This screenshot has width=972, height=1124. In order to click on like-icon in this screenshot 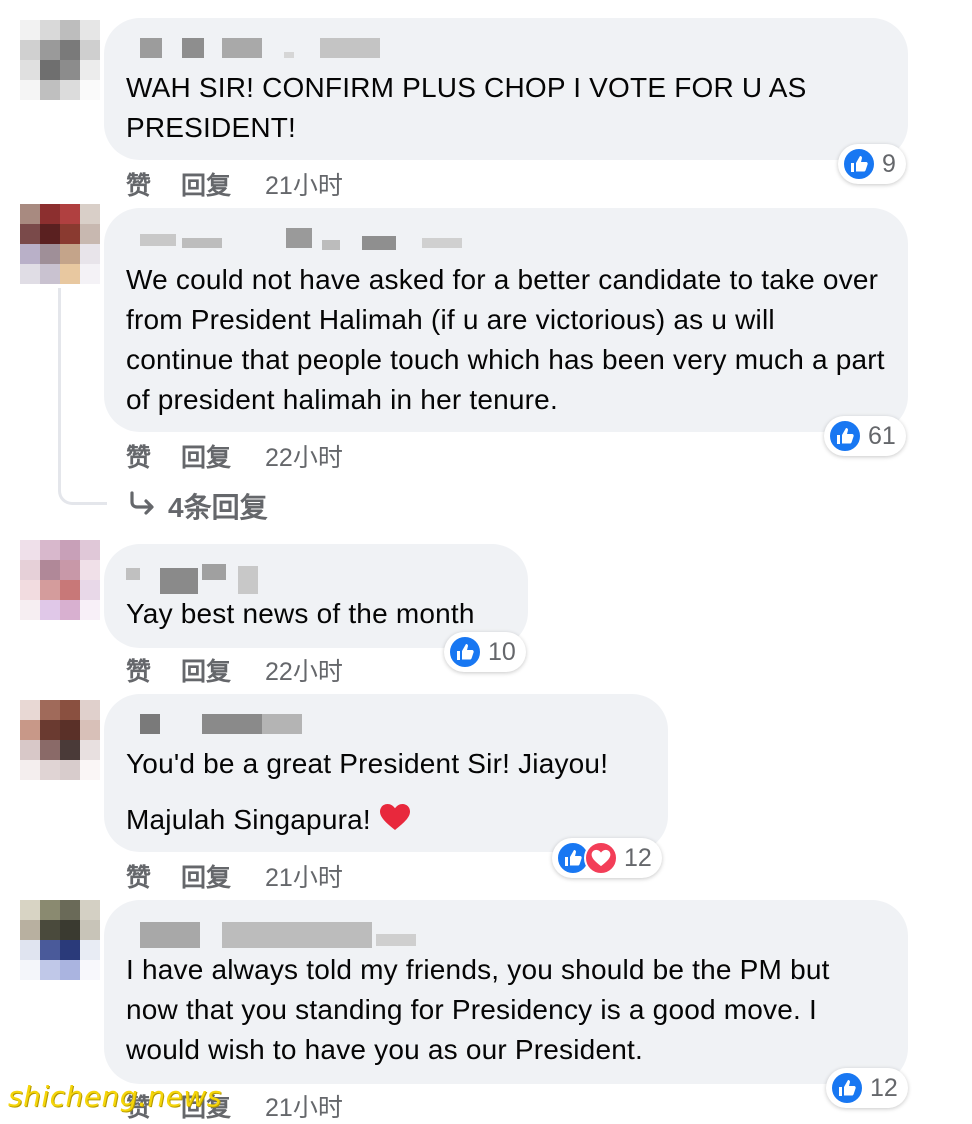, I will do `click(847, 1088)`.